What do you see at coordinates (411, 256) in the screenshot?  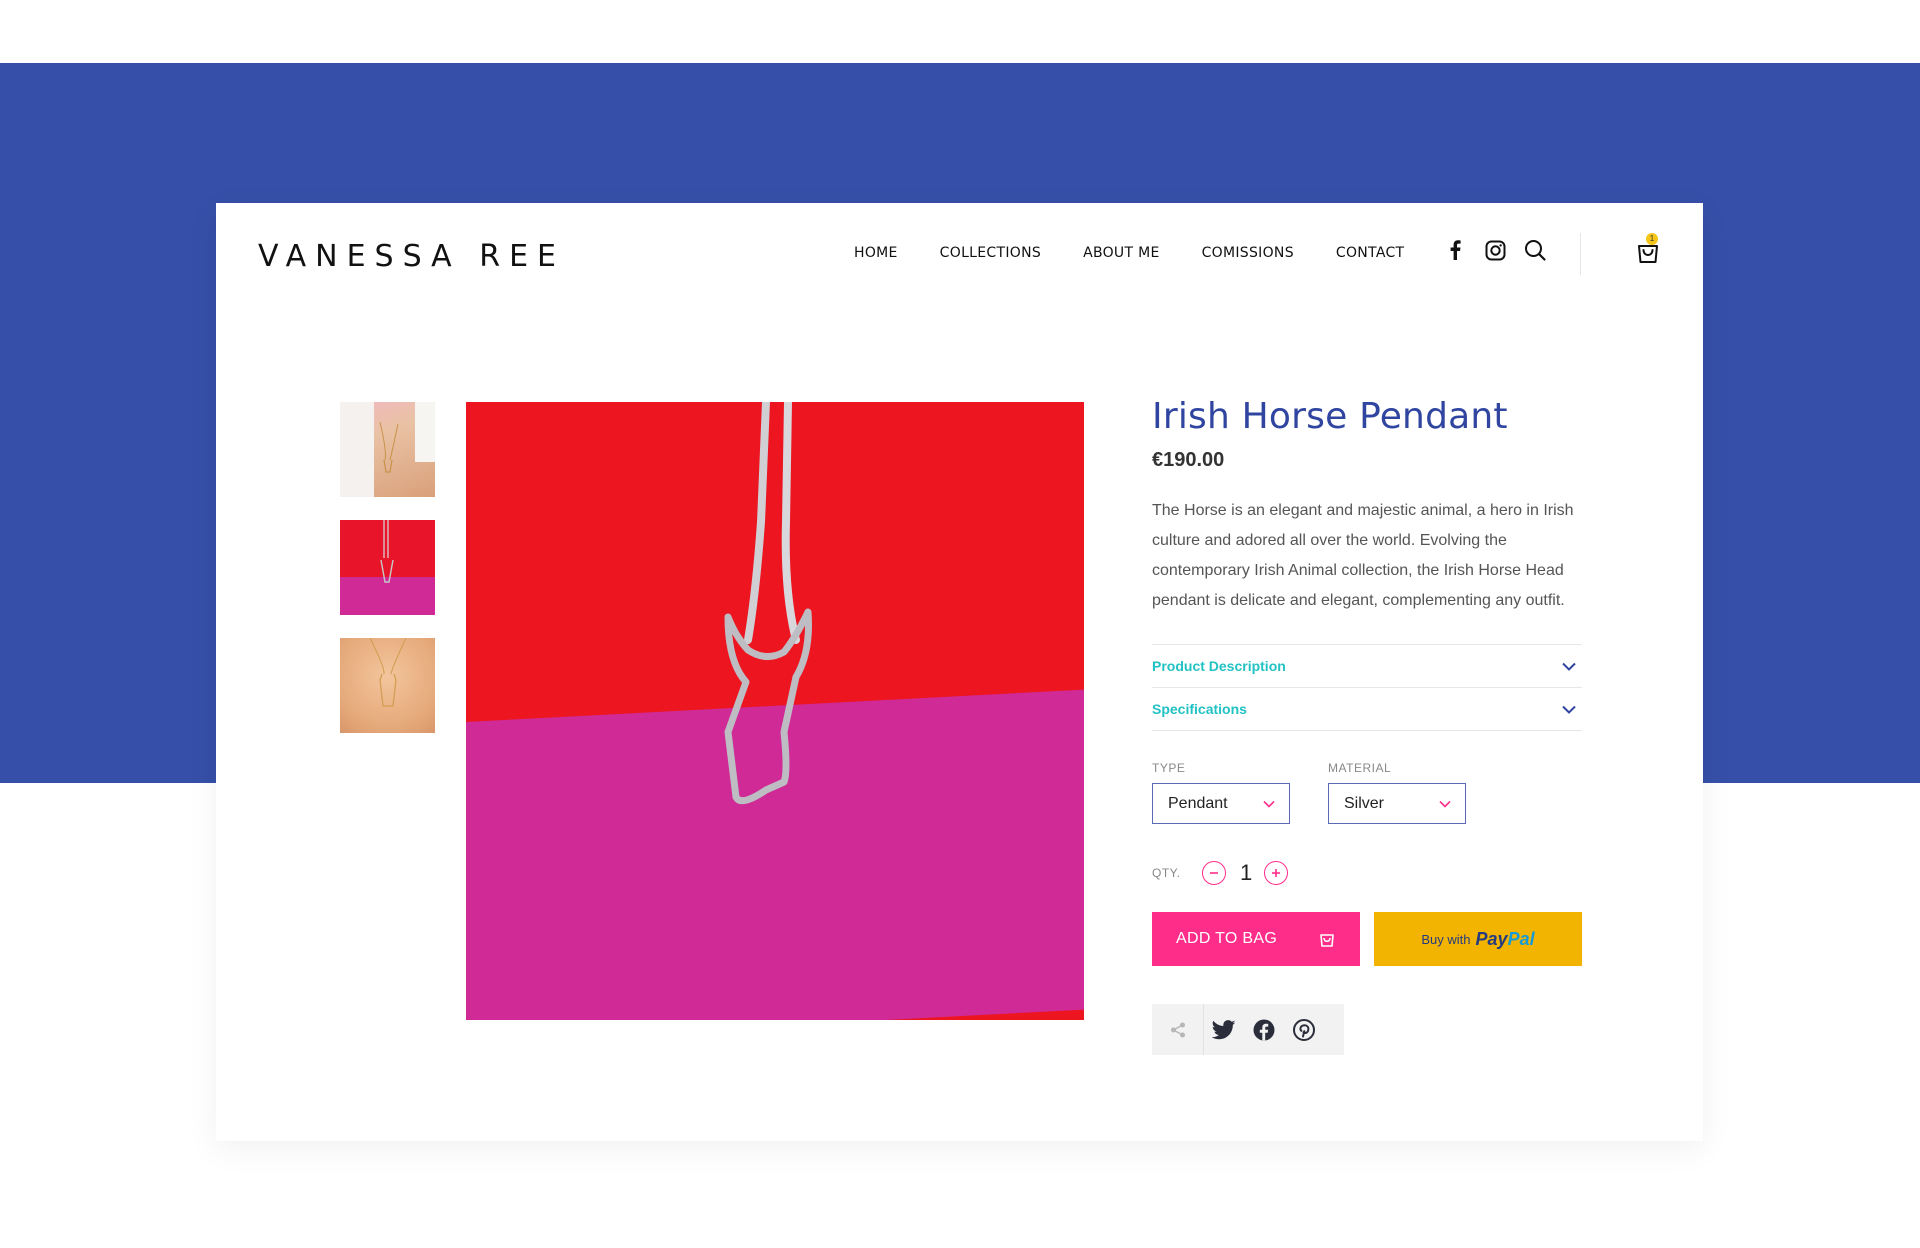 I see `brand-logo: VANESSA REE` at bounding box center [411, 256].